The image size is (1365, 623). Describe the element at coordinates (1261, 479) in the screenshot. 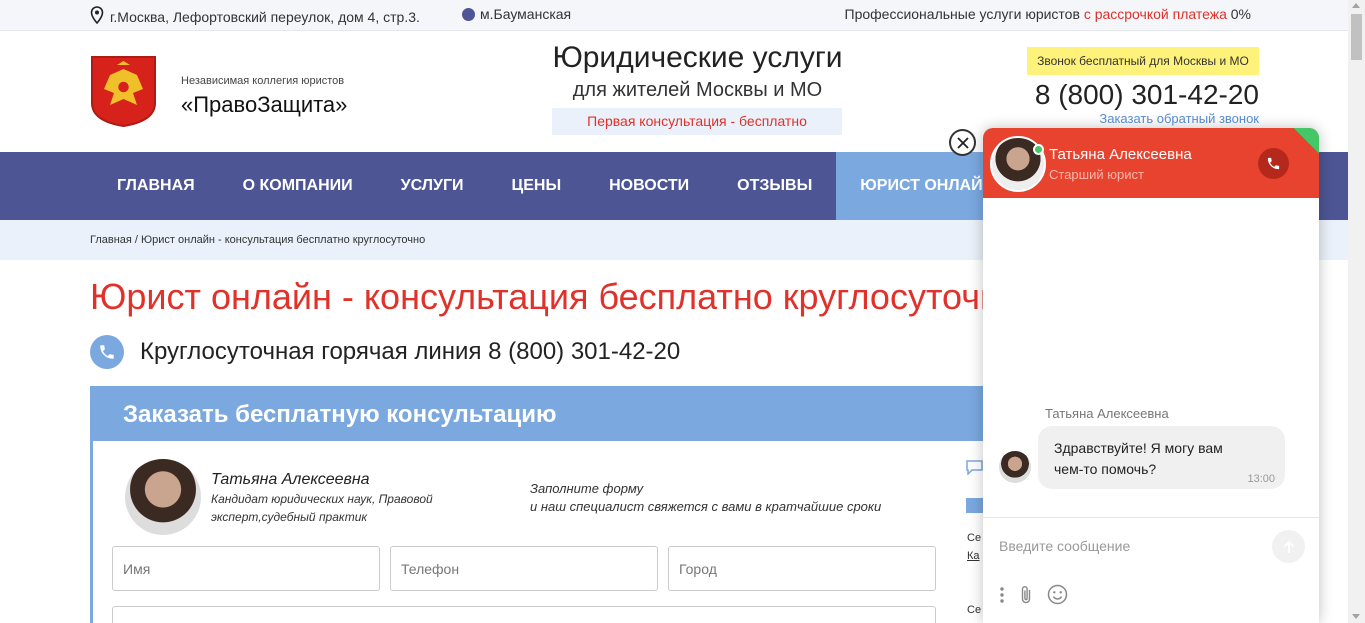

I see `message-time: 13:00` at that location.